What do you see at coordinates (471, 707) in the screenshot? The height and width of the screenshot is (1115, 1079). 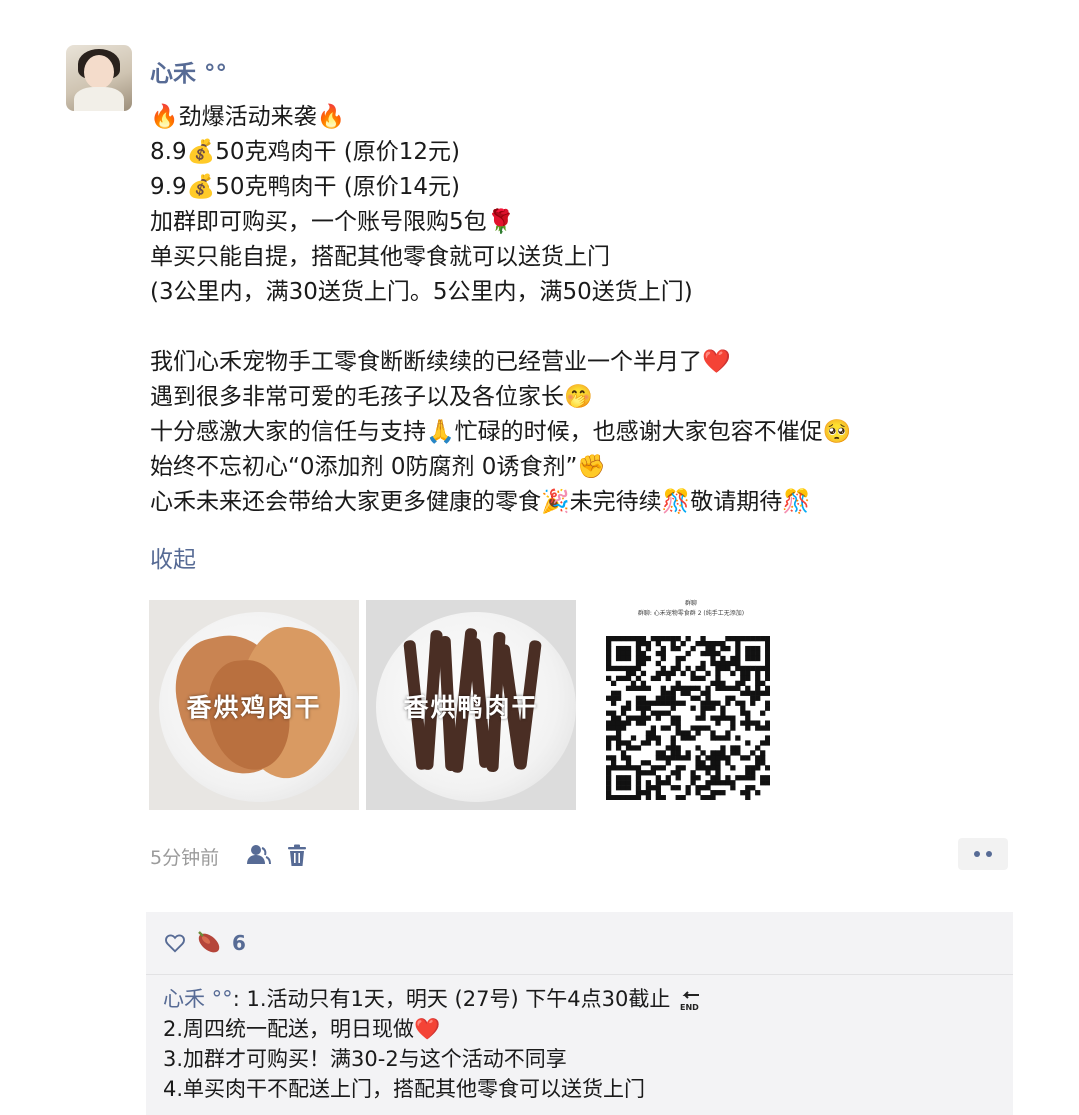 I see `photo-caption: 香烘鸭肉干` at bounding box center [471, 707].